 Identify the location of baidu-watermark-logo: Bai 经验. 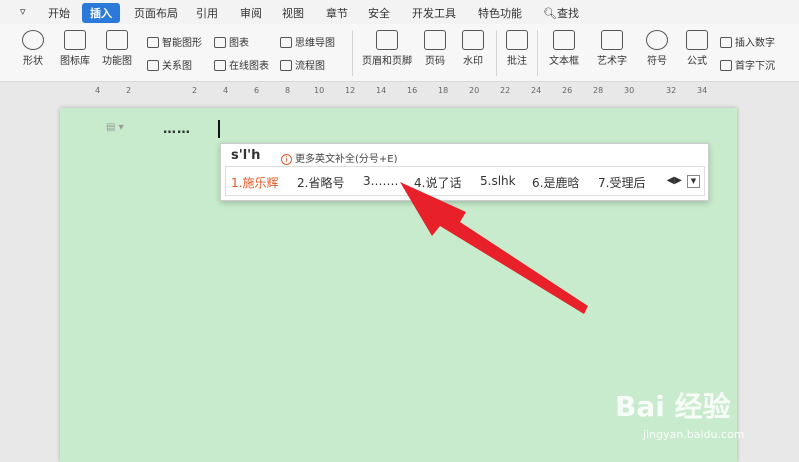
(673, 406).